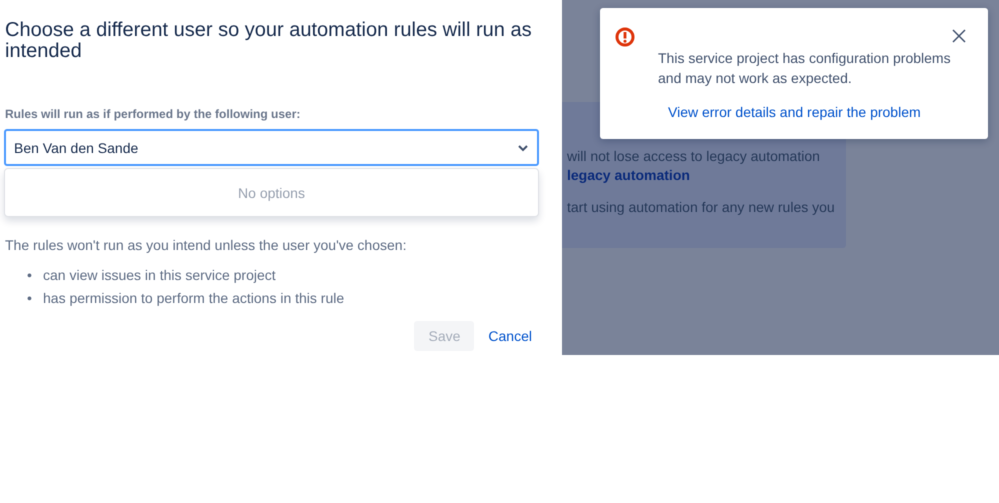  What do you see at coordinates (510, 336) in the screenshot?
I see `cancel-button: Cancel` at bounding box center [510, 336].